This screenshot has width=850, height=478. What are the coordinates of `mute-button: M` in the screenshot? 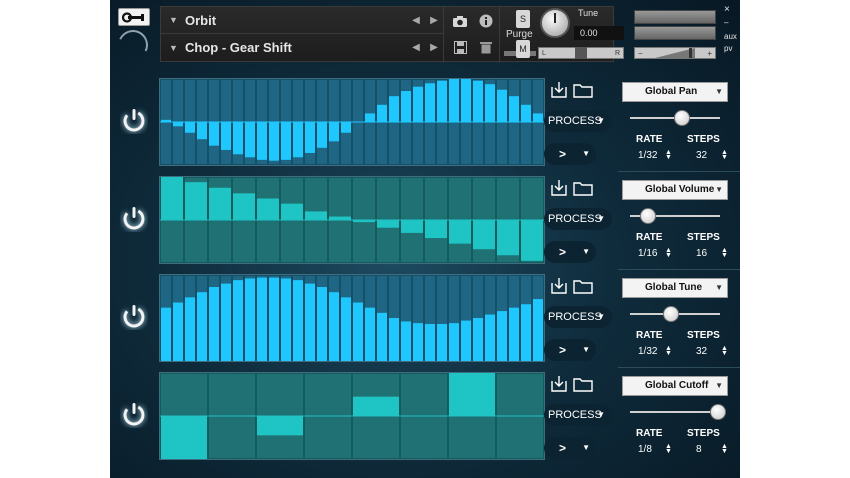 It's located at (523, 49).